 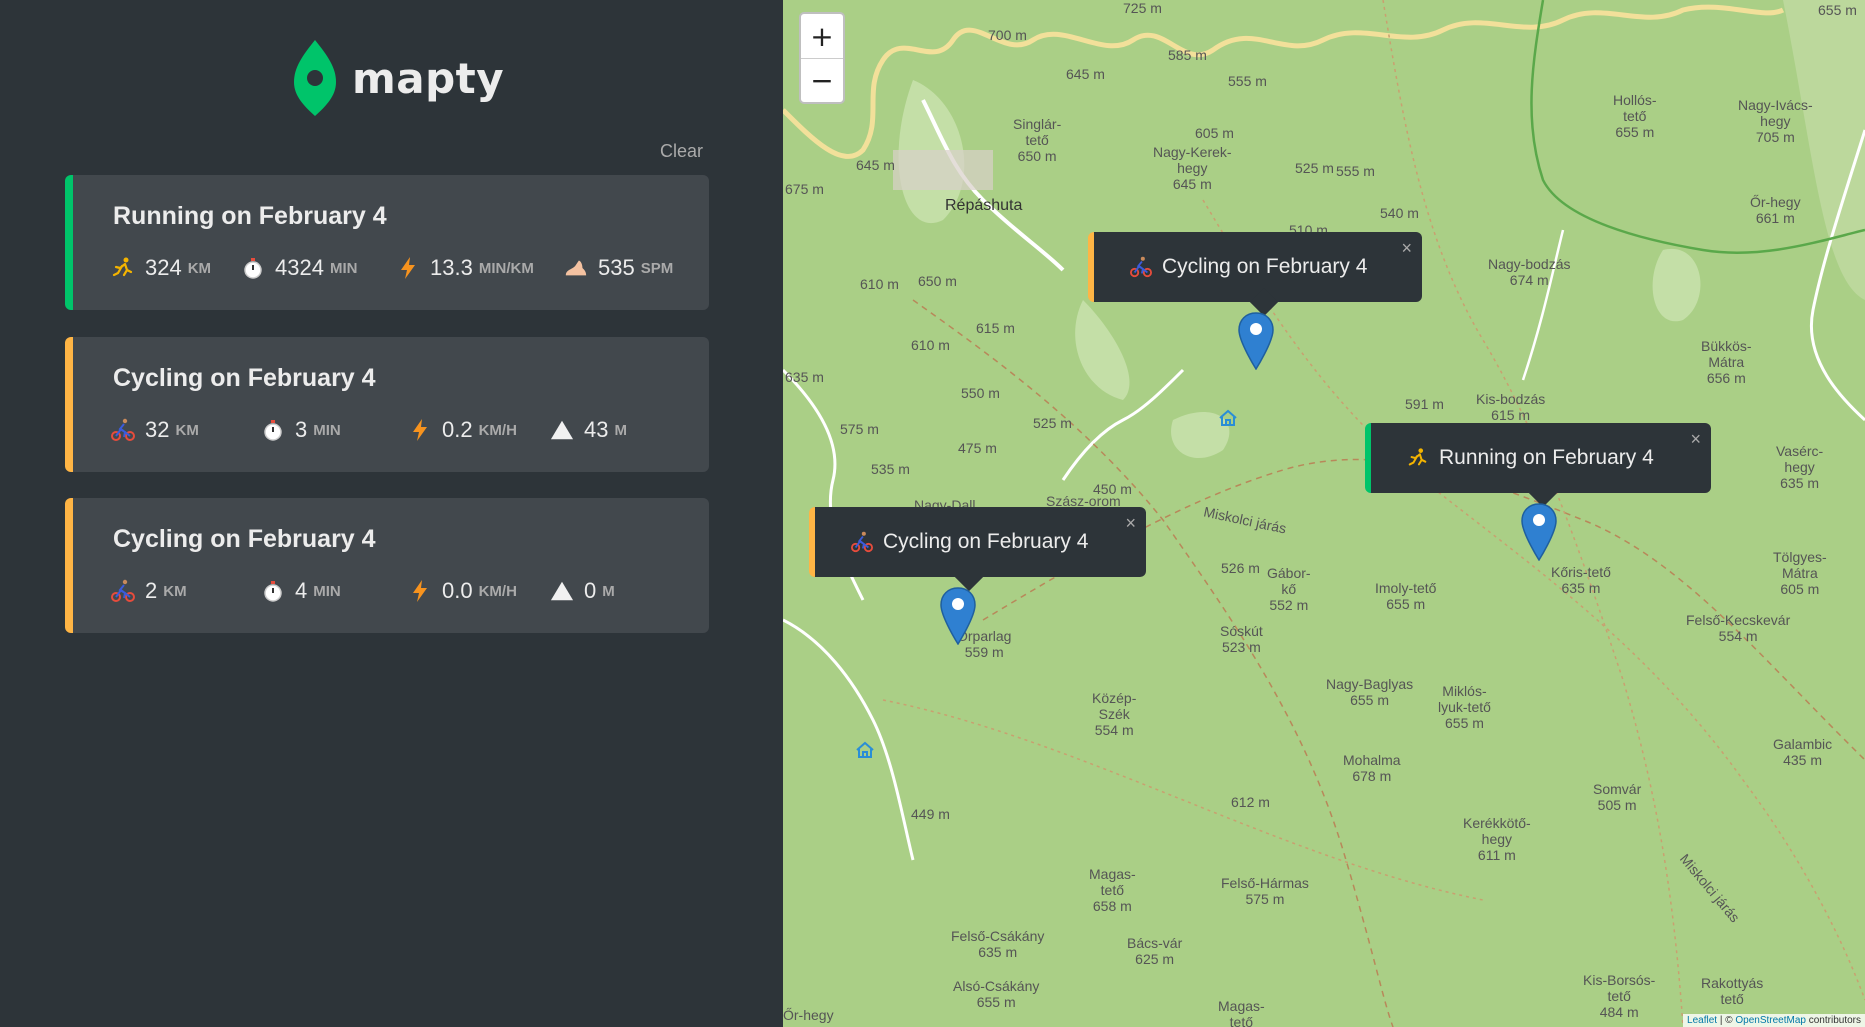 What do you see at coordinates (1265, 266) in the screenshot?
I see `popup-label: Cycling on February 4` at bounding box center [1265, 266].